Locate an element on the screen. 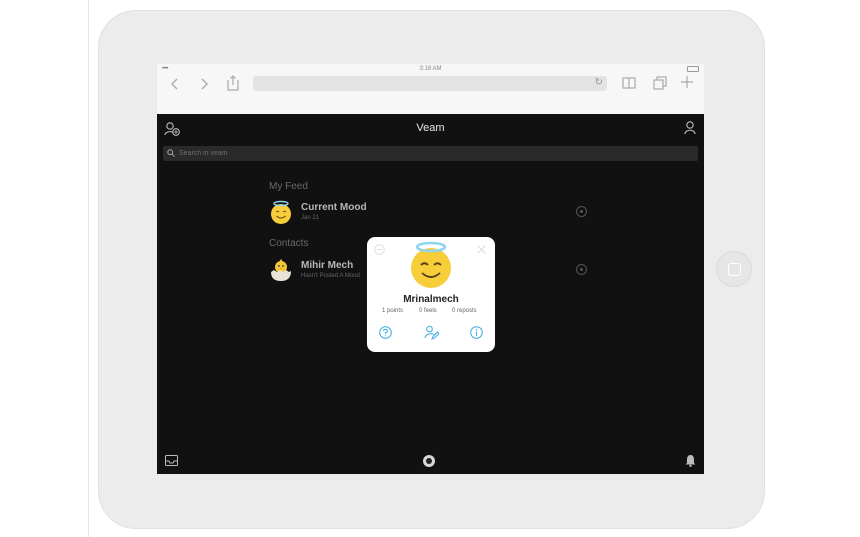 This screenshot has width=860, height=537. contact-name: Mihir Mech is located at coordinates (327, 265).